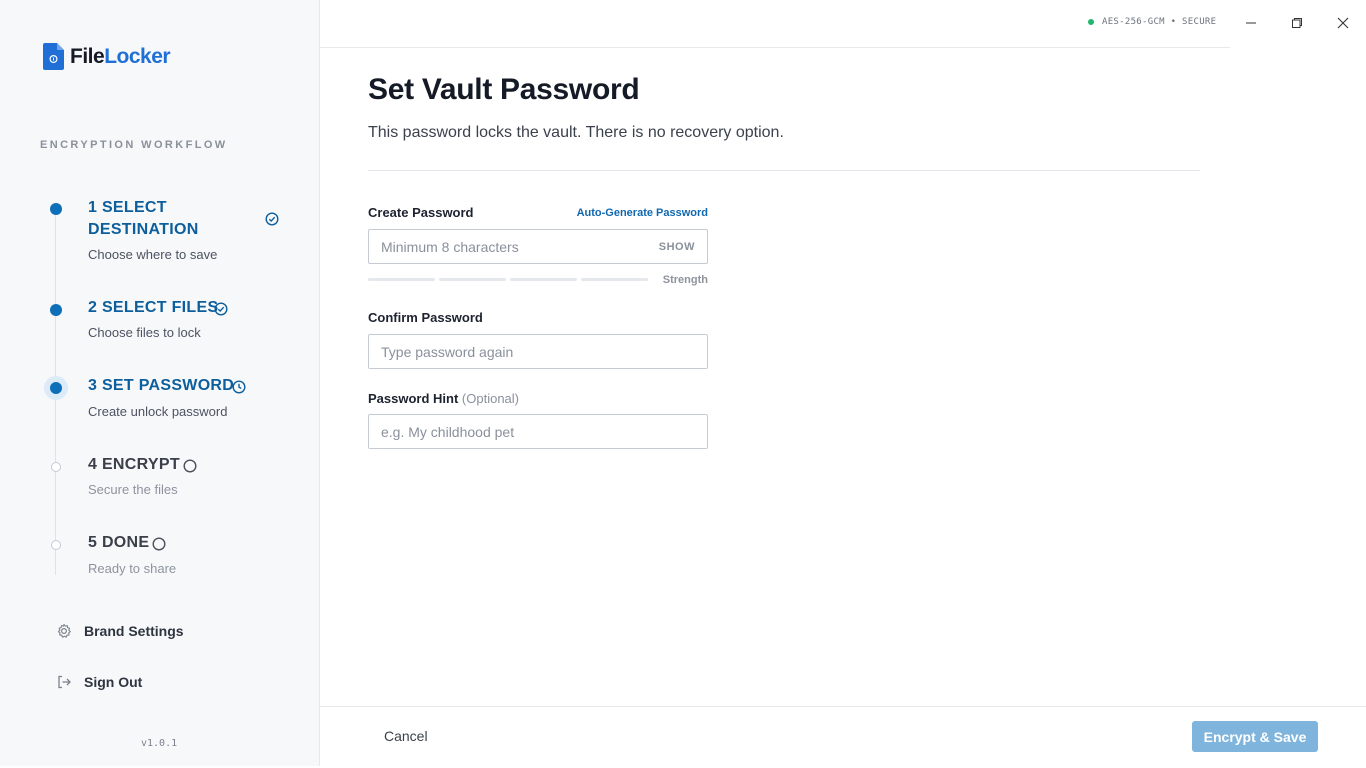 The height and width of the screenshot is (768, 1366). I want to click on step-title: 2 SELECT FILES, so click(153, 307).